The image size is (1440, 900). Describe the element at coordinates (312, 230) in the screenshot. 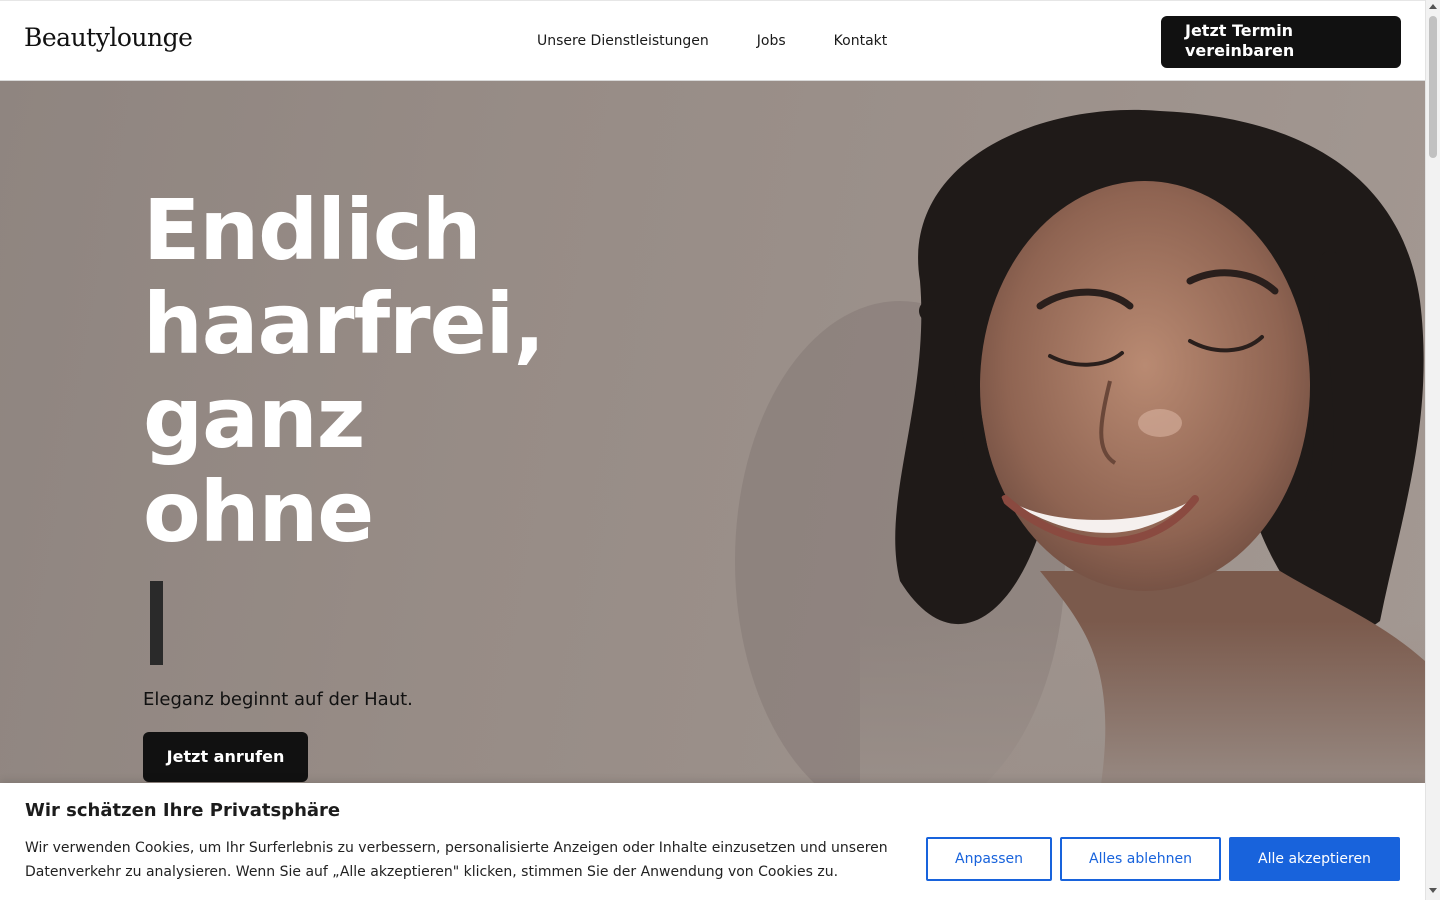

I see `hero-headline-line: Endlich` at that location.